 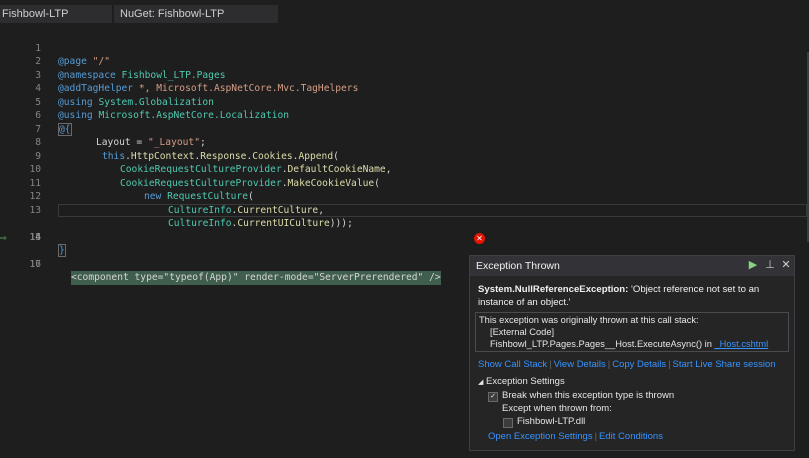 I want to click on continue-icon: ▶, so click(x=753, y=265).